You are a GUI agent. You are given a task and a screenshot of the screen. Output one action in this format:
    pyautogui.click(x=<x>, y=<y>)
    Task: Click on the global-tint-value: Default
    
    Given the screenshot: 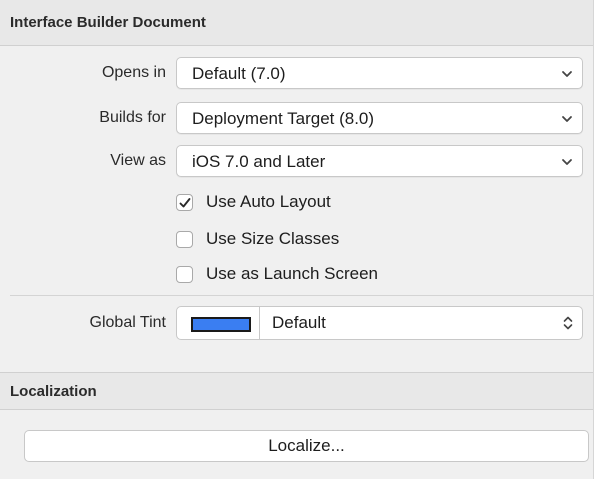 What is the action you would take?
    pyautogui.click(x=299, y=322)
    